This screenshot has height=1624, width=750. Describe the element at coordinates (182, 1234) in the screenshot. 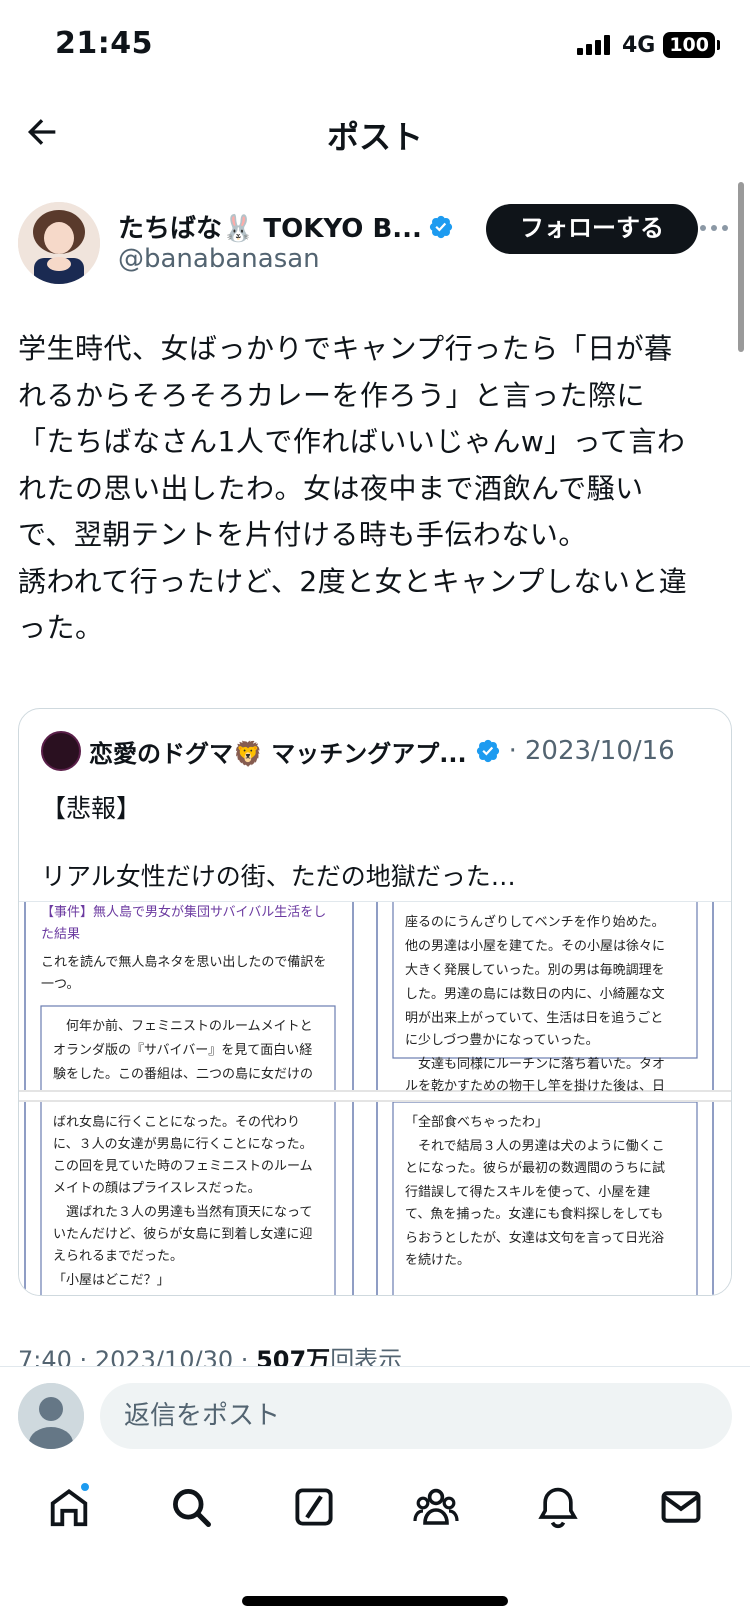

I see `image-text-line: いたんだけど、彼らが女島に到着し女達に迎` at that location.